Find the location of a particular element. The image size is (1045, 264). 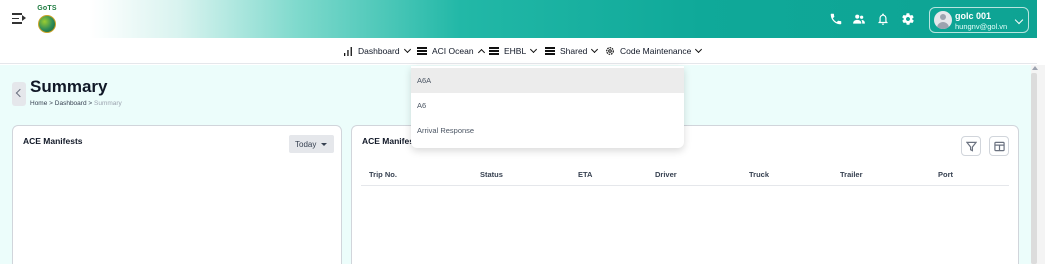

menu-item-a6: A6 is located at coordinates (547, 105).